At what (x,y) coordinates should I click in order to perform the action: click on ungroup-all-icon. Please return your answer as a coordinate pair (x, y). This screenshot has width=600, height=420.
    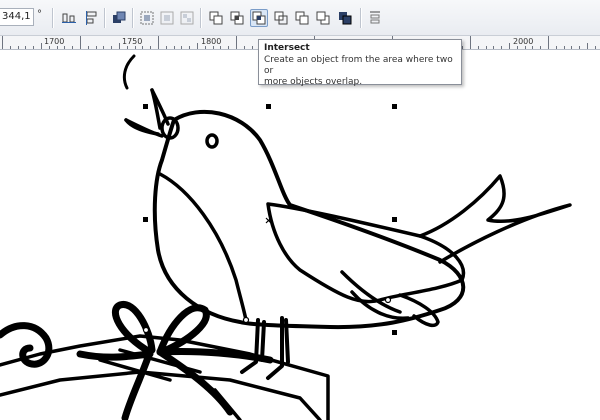
    Looking at the image, I should click on (187, 18).